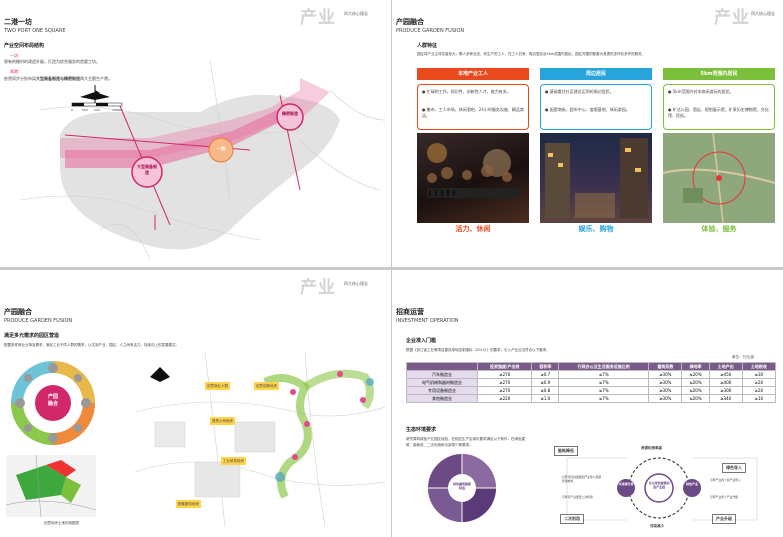  I want to click on photo-satellite: 体验、服务, so click(719, 184).